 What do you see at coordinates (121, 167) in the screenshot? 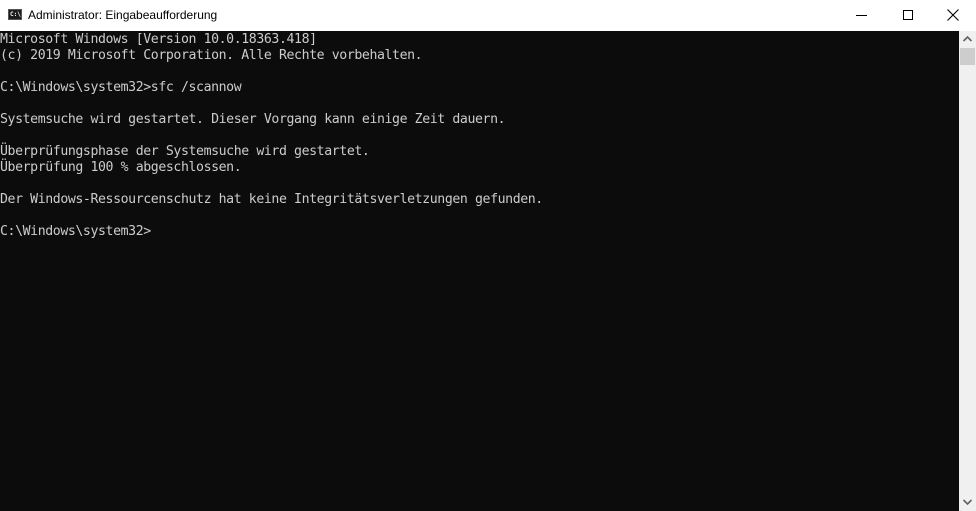
I see `console-line: Überprüfung 100 % abgeschlossen.` at bounding box center [121, 167].